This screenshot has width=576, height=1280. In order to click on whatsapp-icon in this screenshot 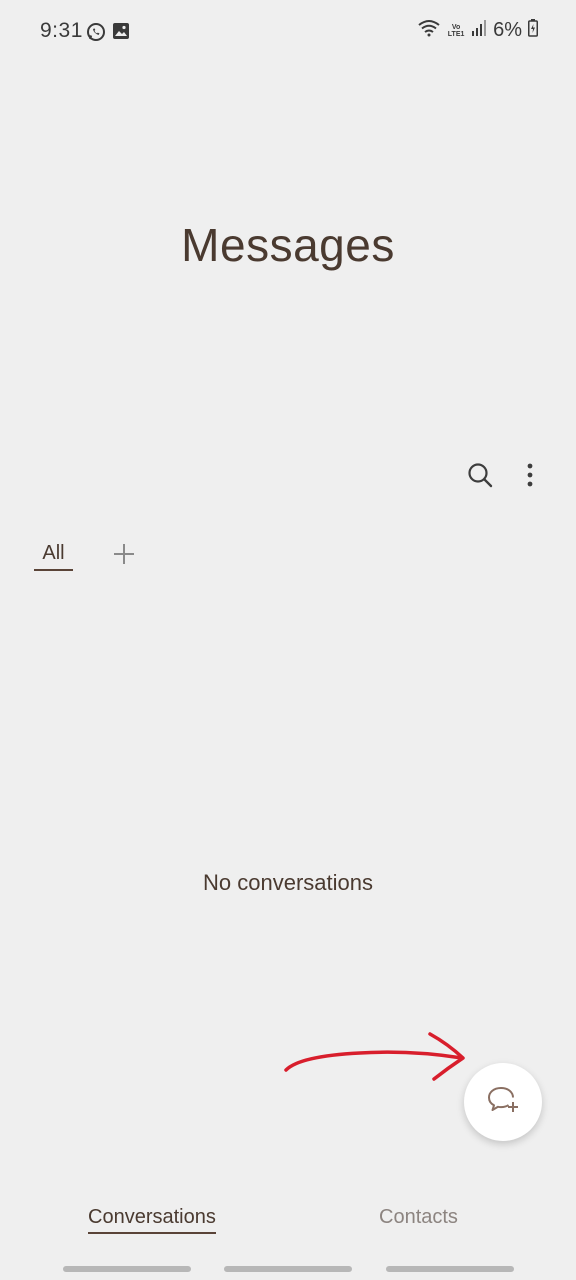, I will do `click(96, 34)`.